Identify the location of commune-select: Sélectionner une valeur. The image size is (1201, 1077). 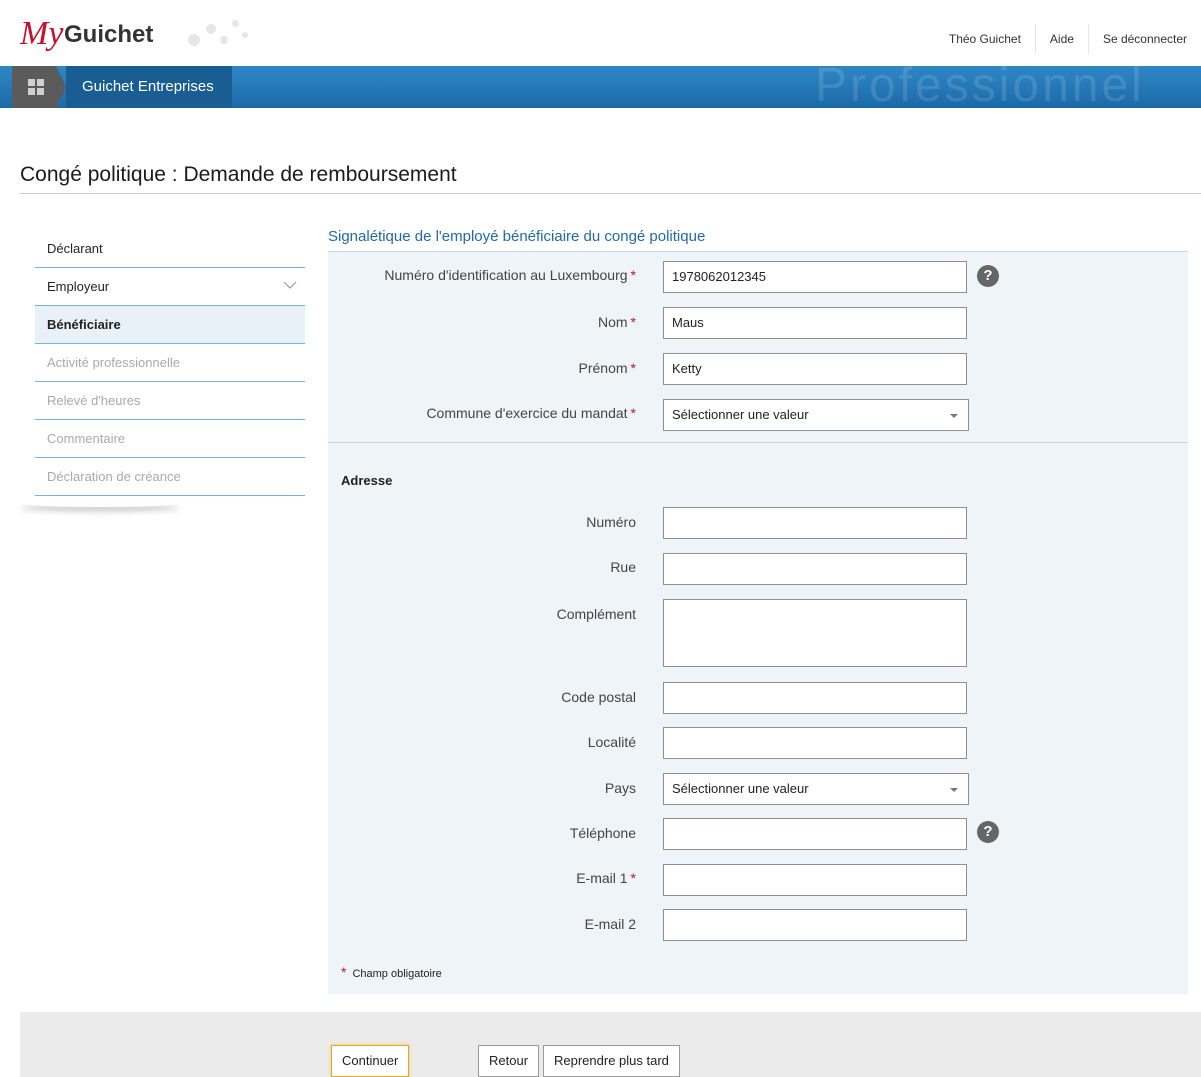
(816, 415).